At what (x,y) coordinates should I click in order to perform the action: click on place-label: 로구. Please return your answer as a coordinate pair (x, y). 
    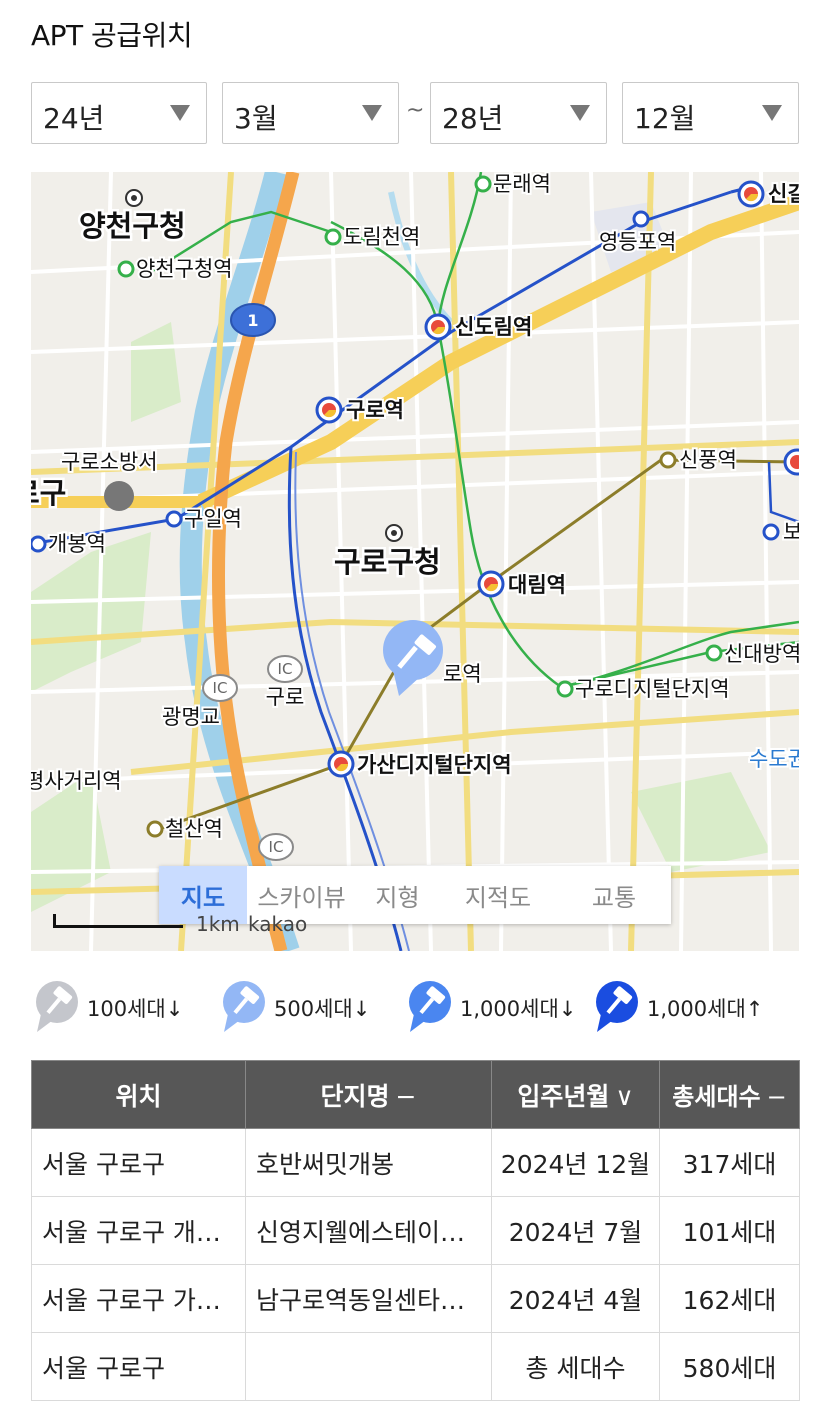
    Looking at the image, I should click on (48, 493).